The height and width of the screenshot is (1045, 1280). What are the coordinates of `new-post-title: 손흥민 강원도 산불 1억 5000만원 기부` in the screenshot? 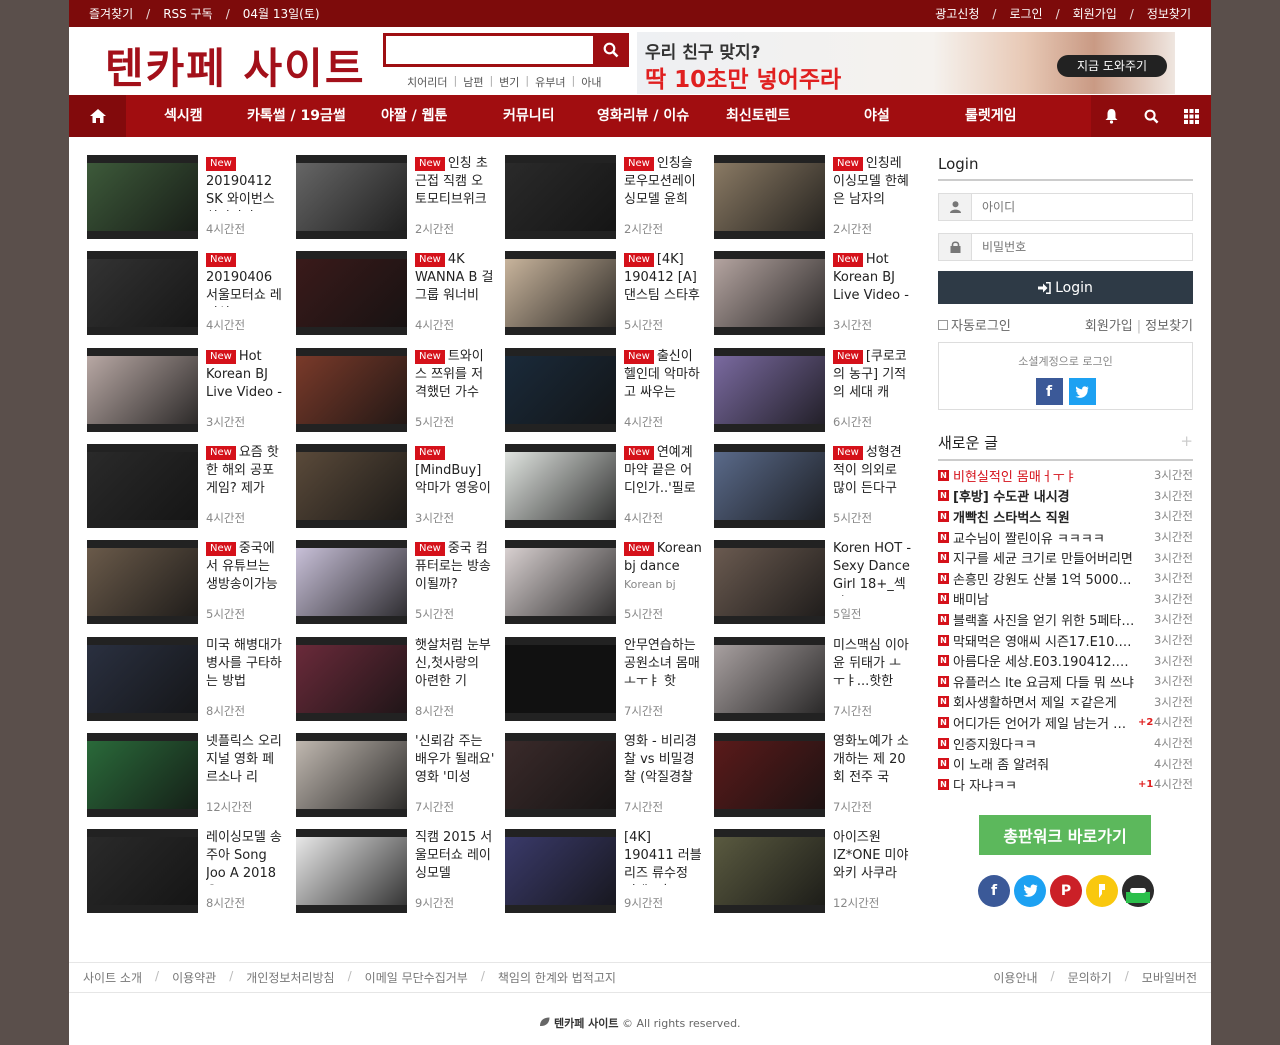 It's located at (1044, 578).